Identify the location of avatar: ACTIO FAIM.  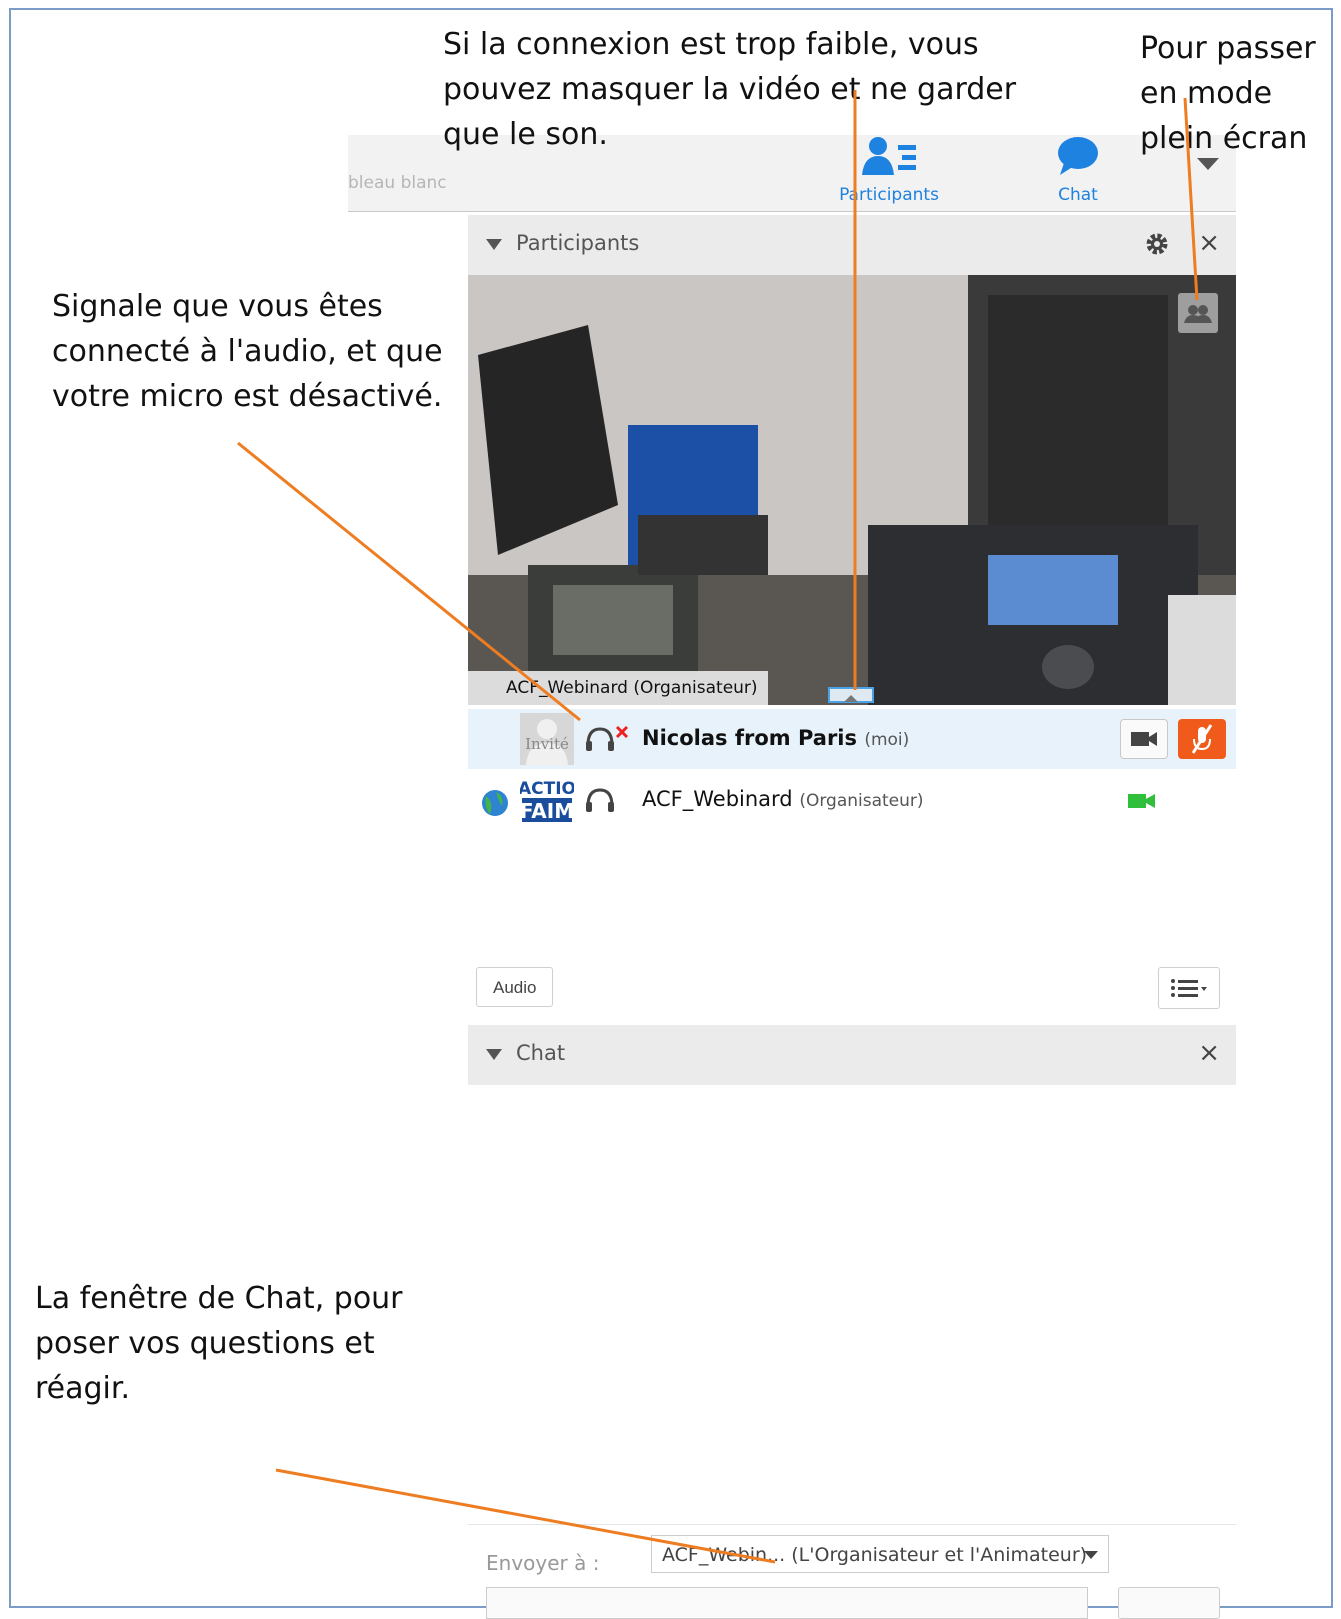
(547, 800).